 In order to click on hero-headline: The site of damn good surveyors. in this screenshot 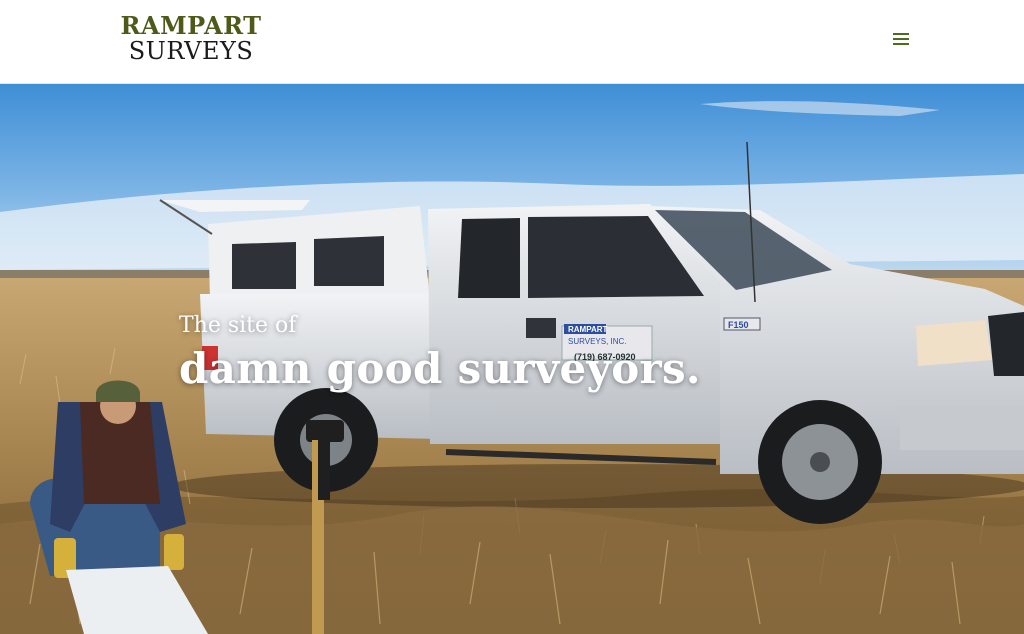, I will do `click(440, 354)`.